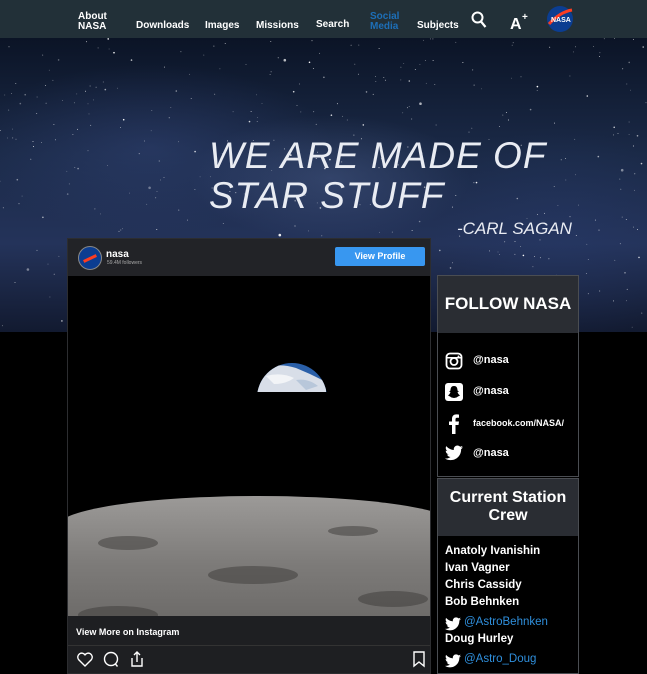 The height and width of the screenshot is (674, 647). I want to click on nav-about-nasa: About NASA, so click(92, 22).